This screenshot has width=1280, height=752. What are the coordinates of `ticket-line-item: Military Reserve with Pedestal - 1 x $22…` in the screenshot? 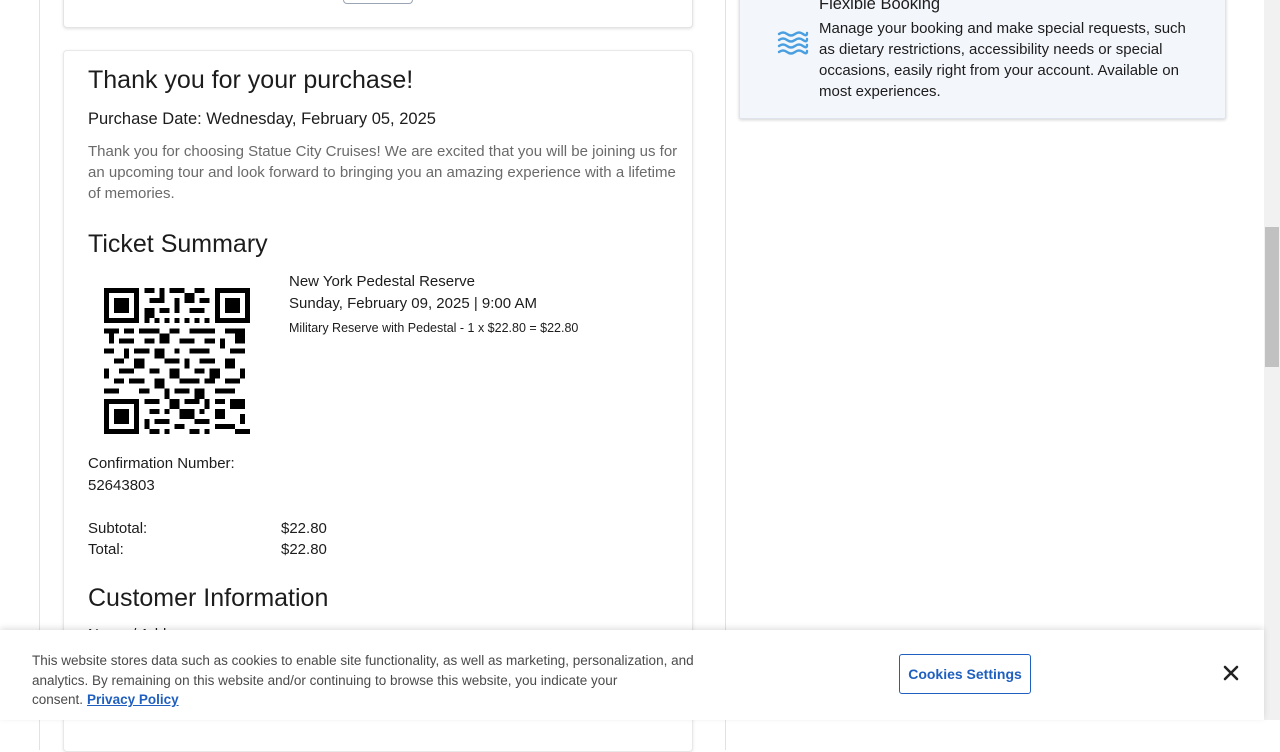 It's located at (434, 328).